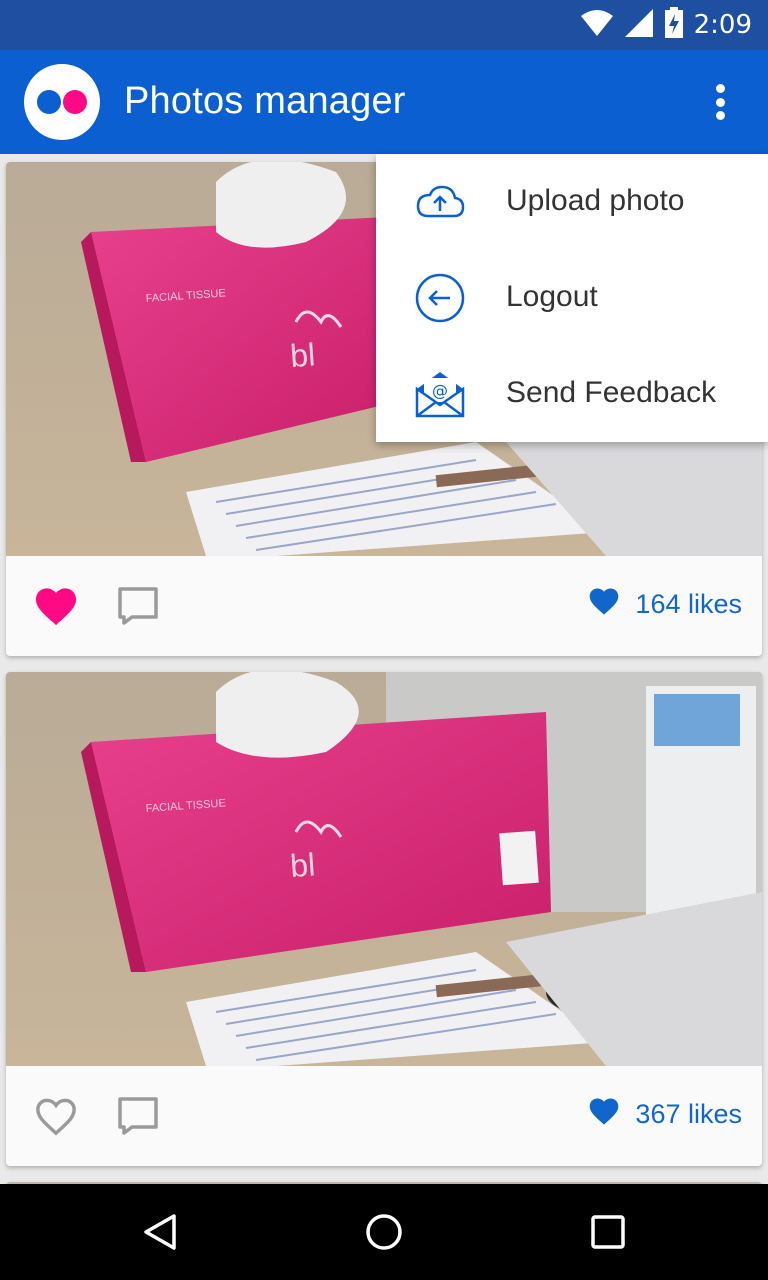 This screenshot has height=1280, width=768. What do you see at coordinates (720, 102) in the screenshot?
I see `more-vert-icon` at bounding box center [720, 102].